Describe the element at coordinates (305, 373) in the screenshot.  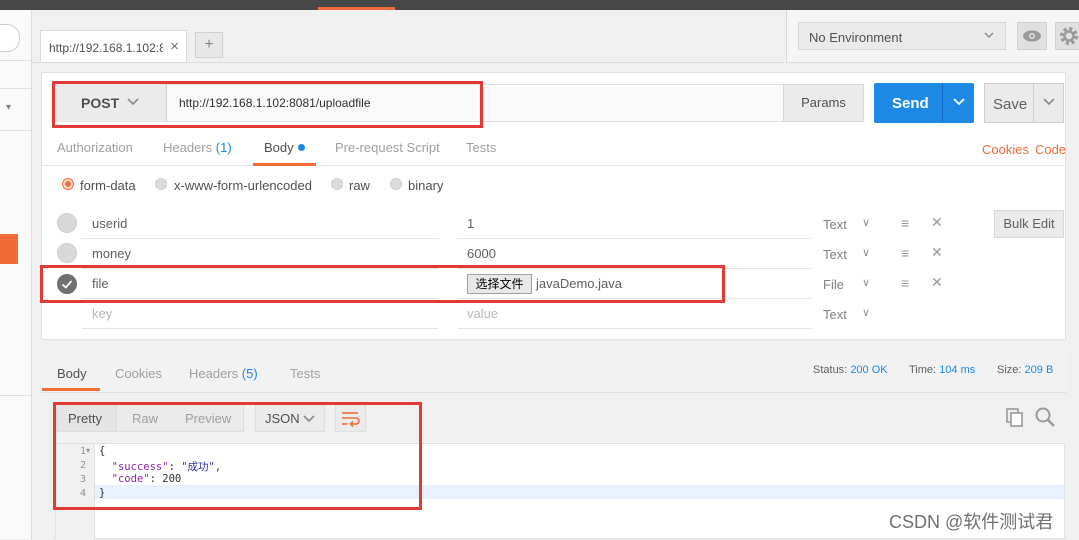
I see `response-tab-tests: Tests` at that location.